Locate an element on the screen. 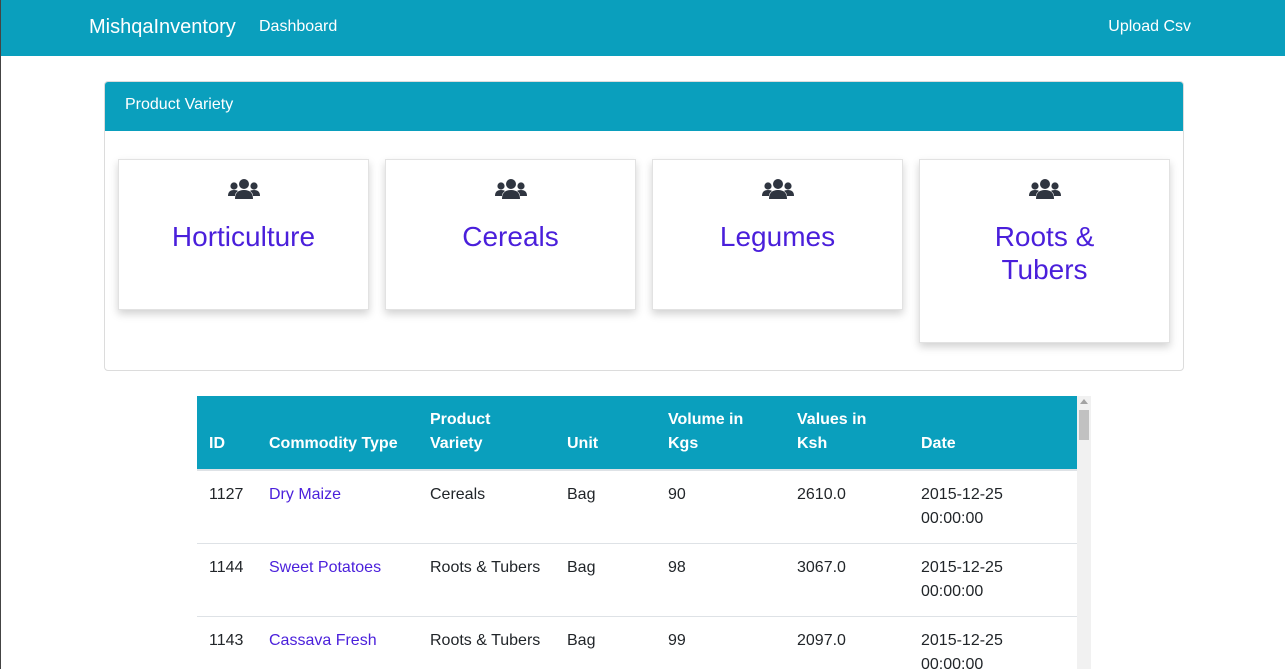 The width and height of the screenshot is (1285, 669). column-header-volume: Volume in Kgs is located at coordinates (720, 433).